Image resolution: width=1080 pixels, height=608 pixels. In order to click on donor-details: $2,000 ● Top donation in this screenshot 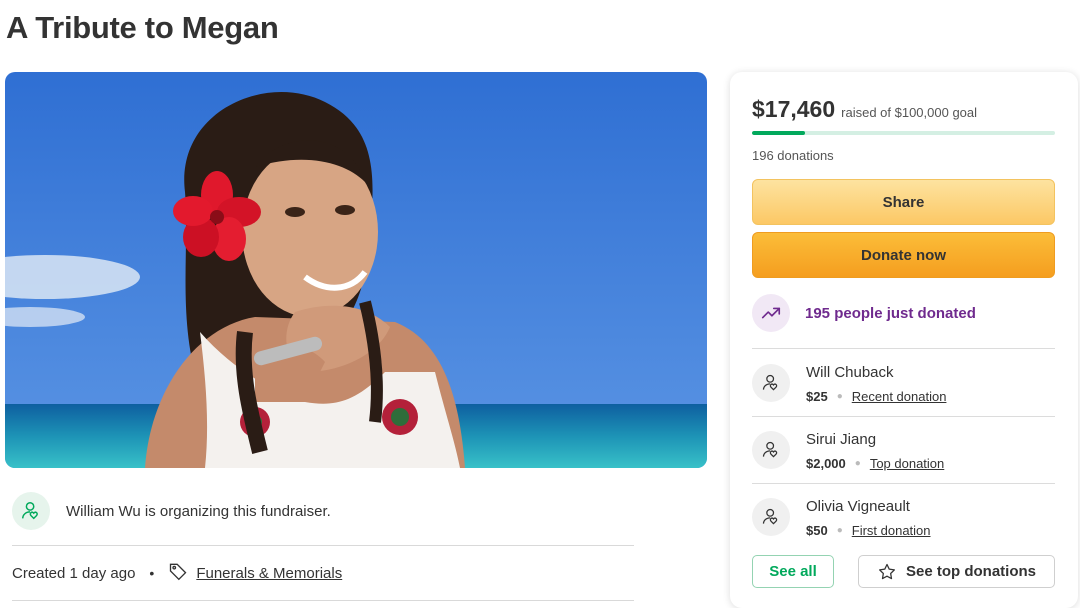, I will do `click(875, 463)`.